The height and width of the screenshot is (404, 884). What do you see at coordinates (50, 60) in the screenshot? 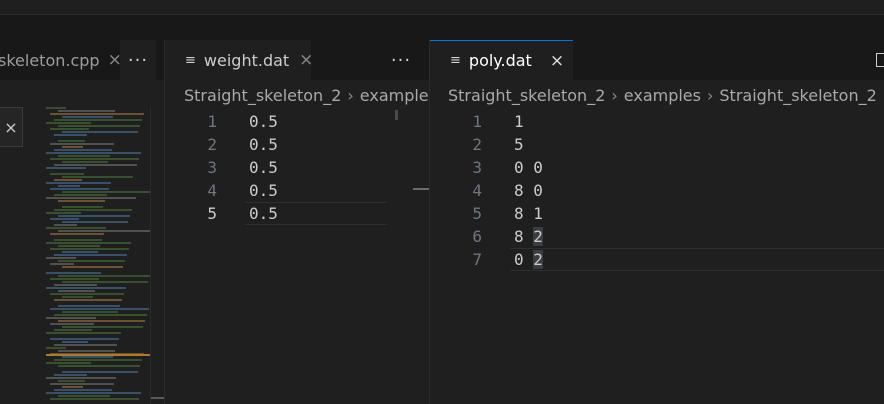
I see `tab-label: skeleton.cpp` at bounding box center [50, 60].